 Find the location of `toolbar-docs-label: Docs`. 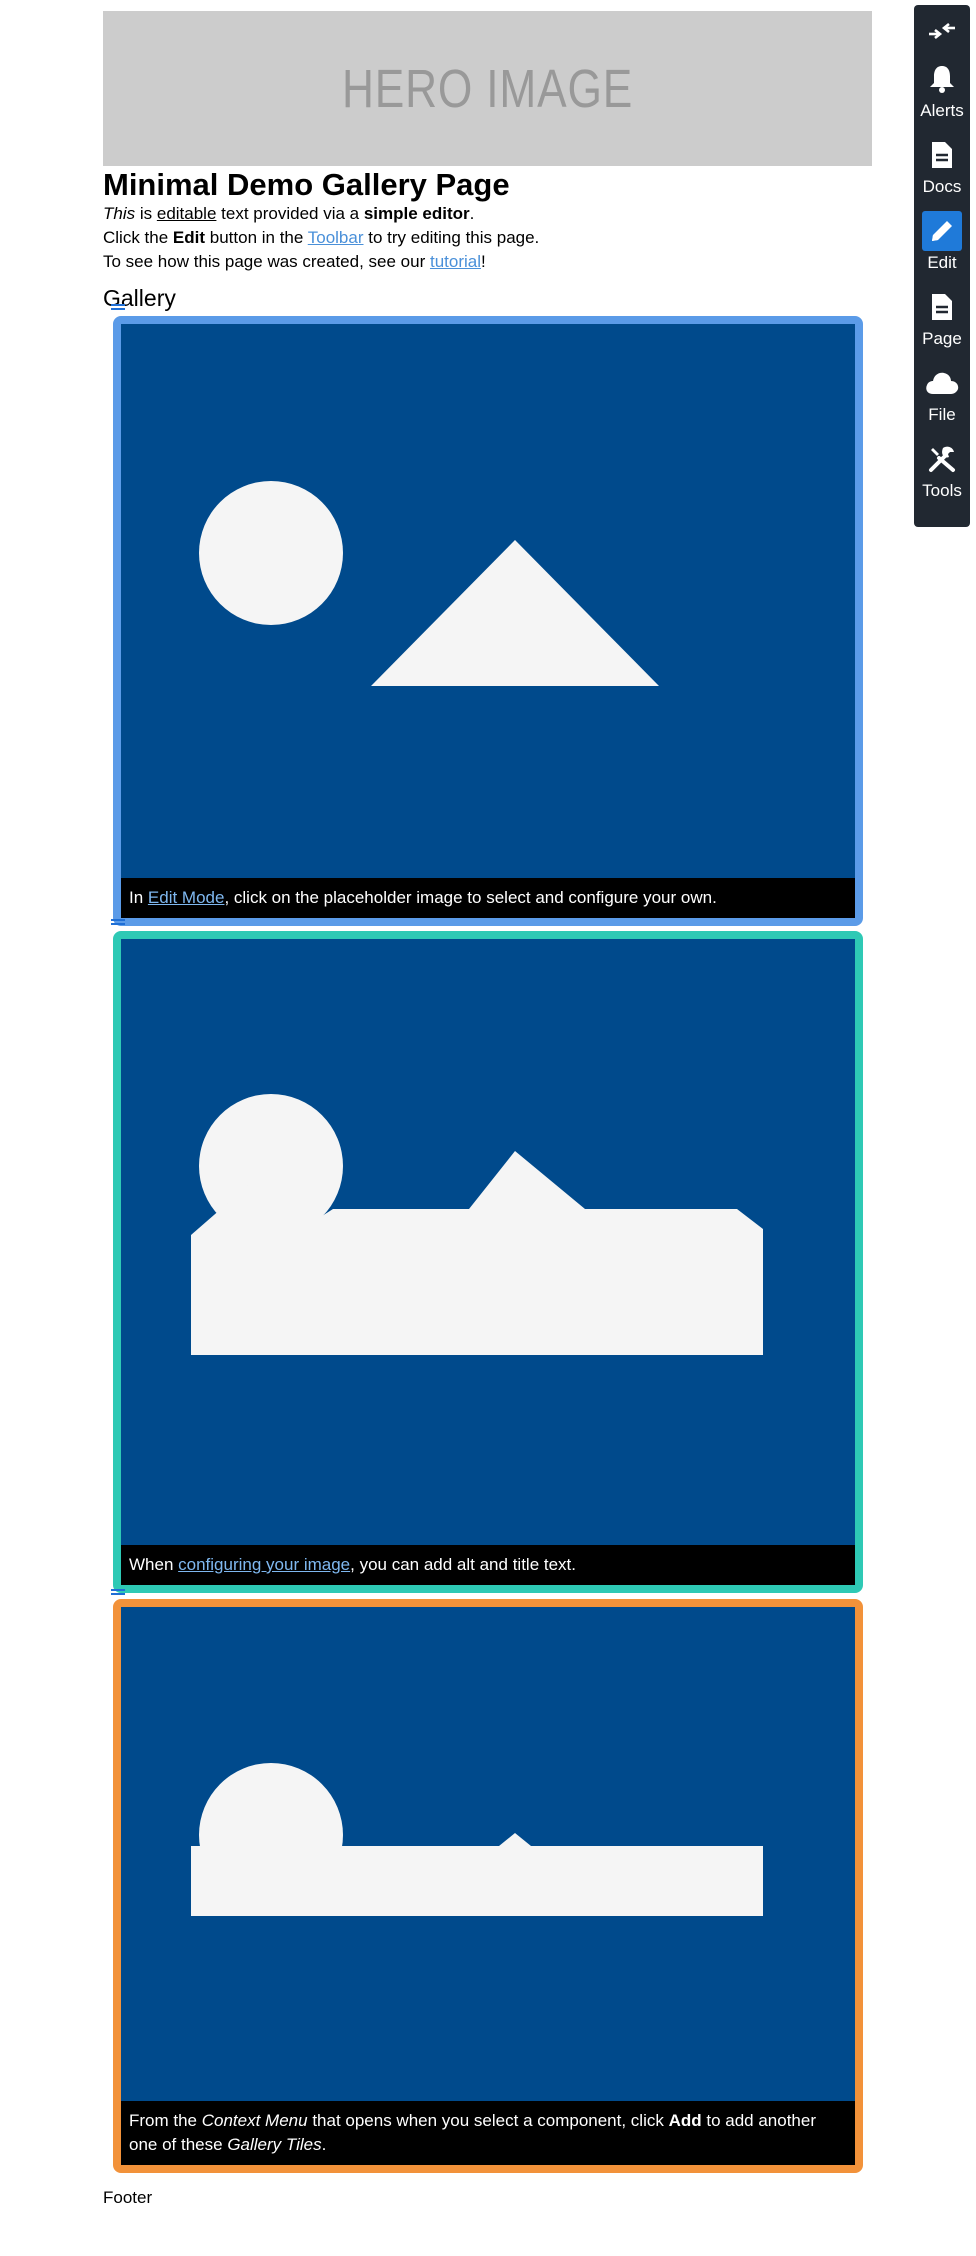

toolbar-docs-label: Docs is located at coordinates (942, 186).